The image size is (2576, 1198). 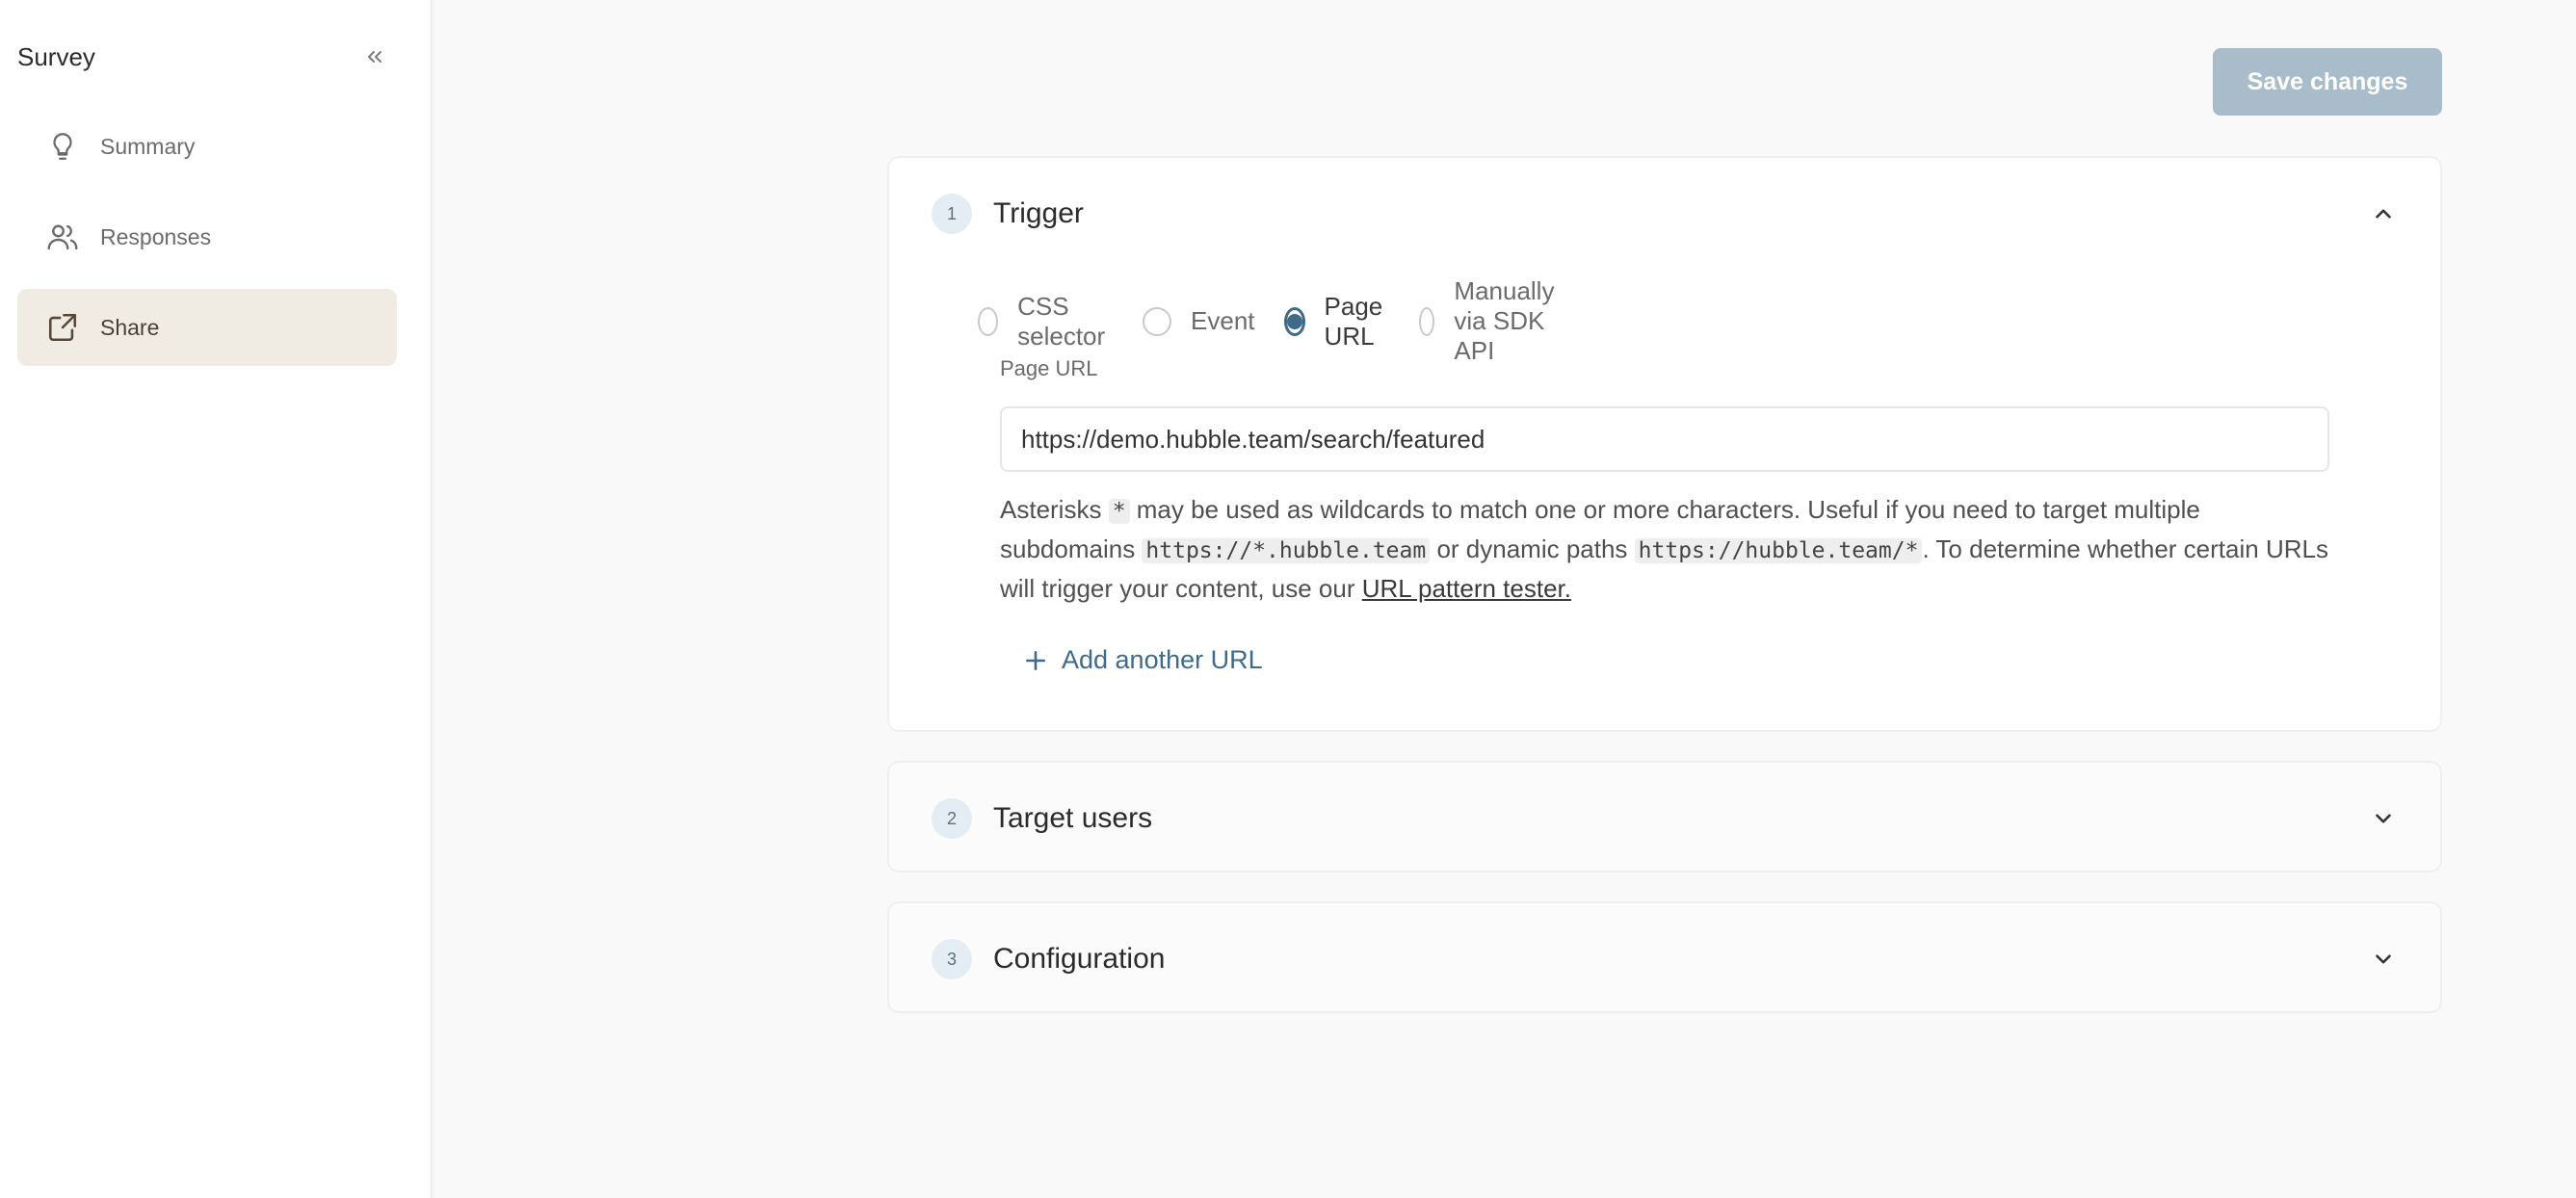 I want to click on page-url-label: Page URL, so click(x=1049, y=368).